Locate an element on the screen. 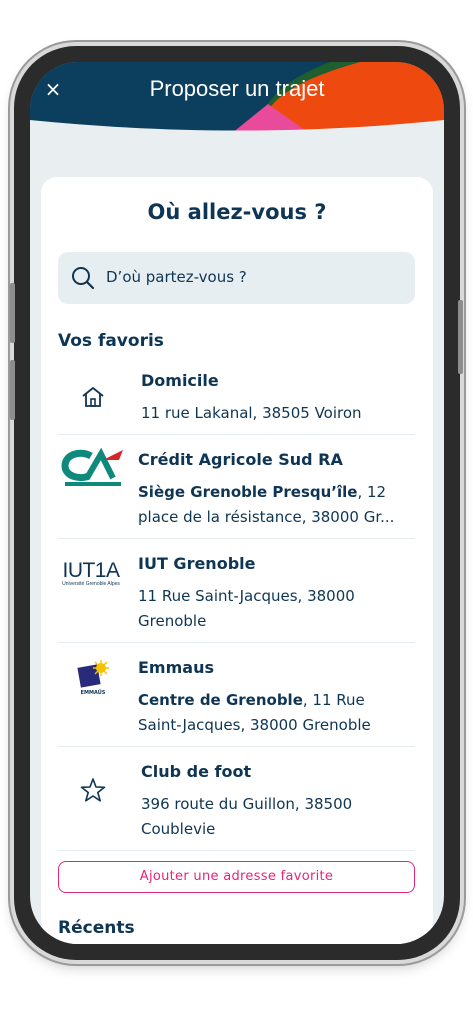 The height and width of the screenshot is (1024, 473). add-favorite-button: Ajouter une adresse favorite is located at coordinates (236, 877).